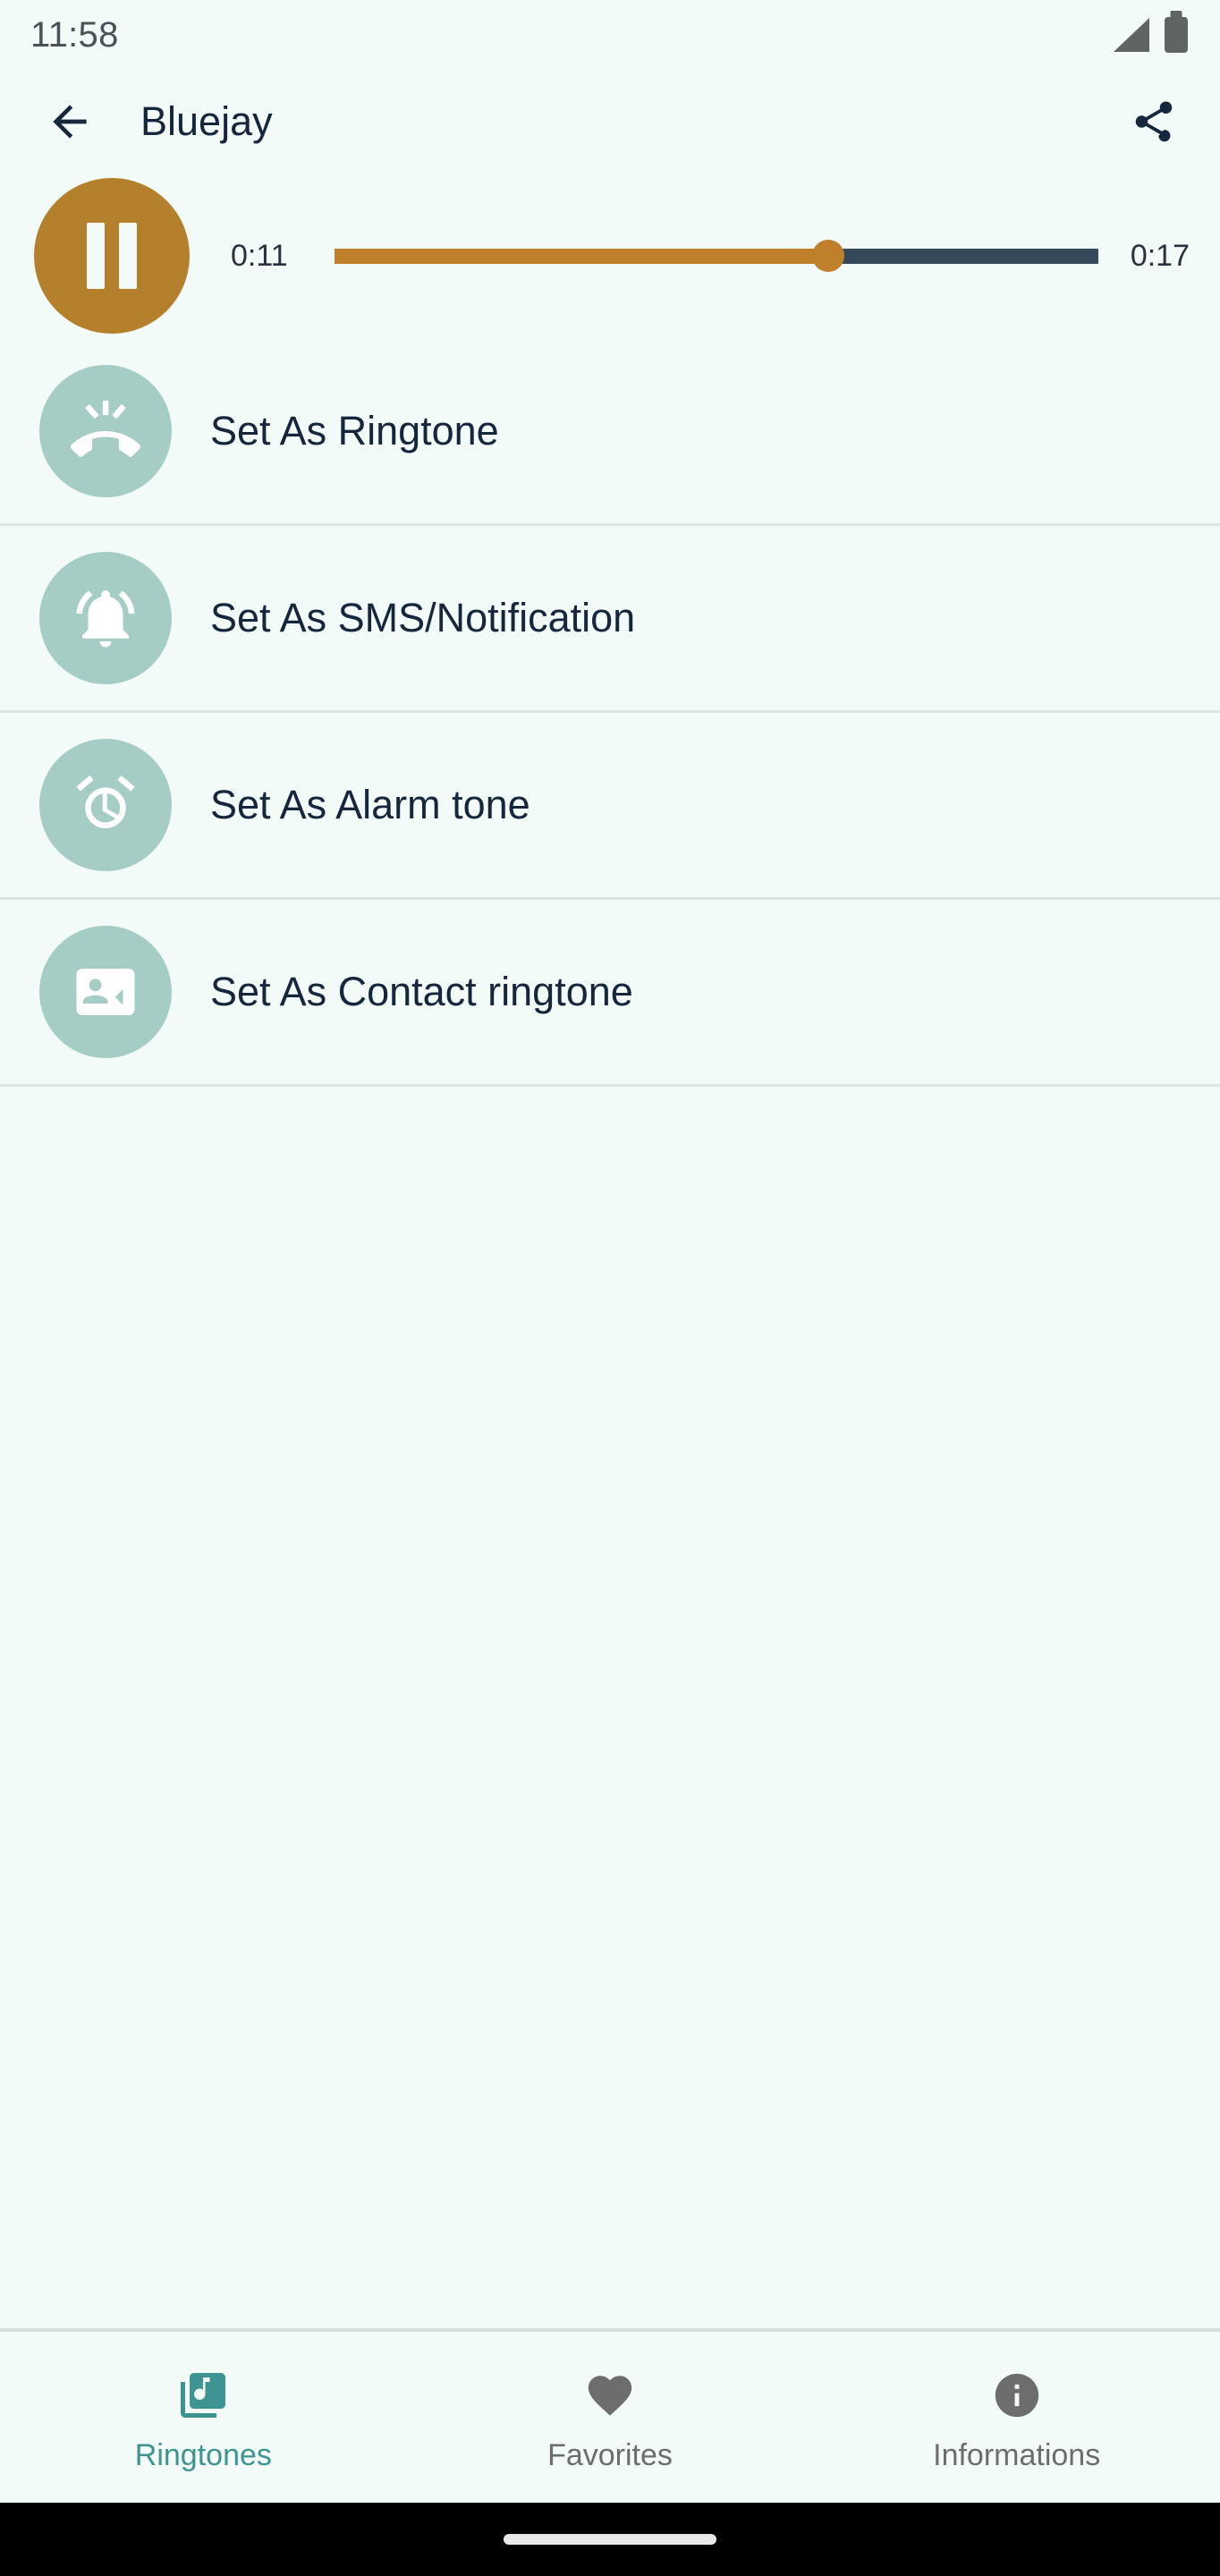  Describe the element at coordinates (421, 991) in the screenshot. I see `option-label: Set As Contact ringtone` at that location.